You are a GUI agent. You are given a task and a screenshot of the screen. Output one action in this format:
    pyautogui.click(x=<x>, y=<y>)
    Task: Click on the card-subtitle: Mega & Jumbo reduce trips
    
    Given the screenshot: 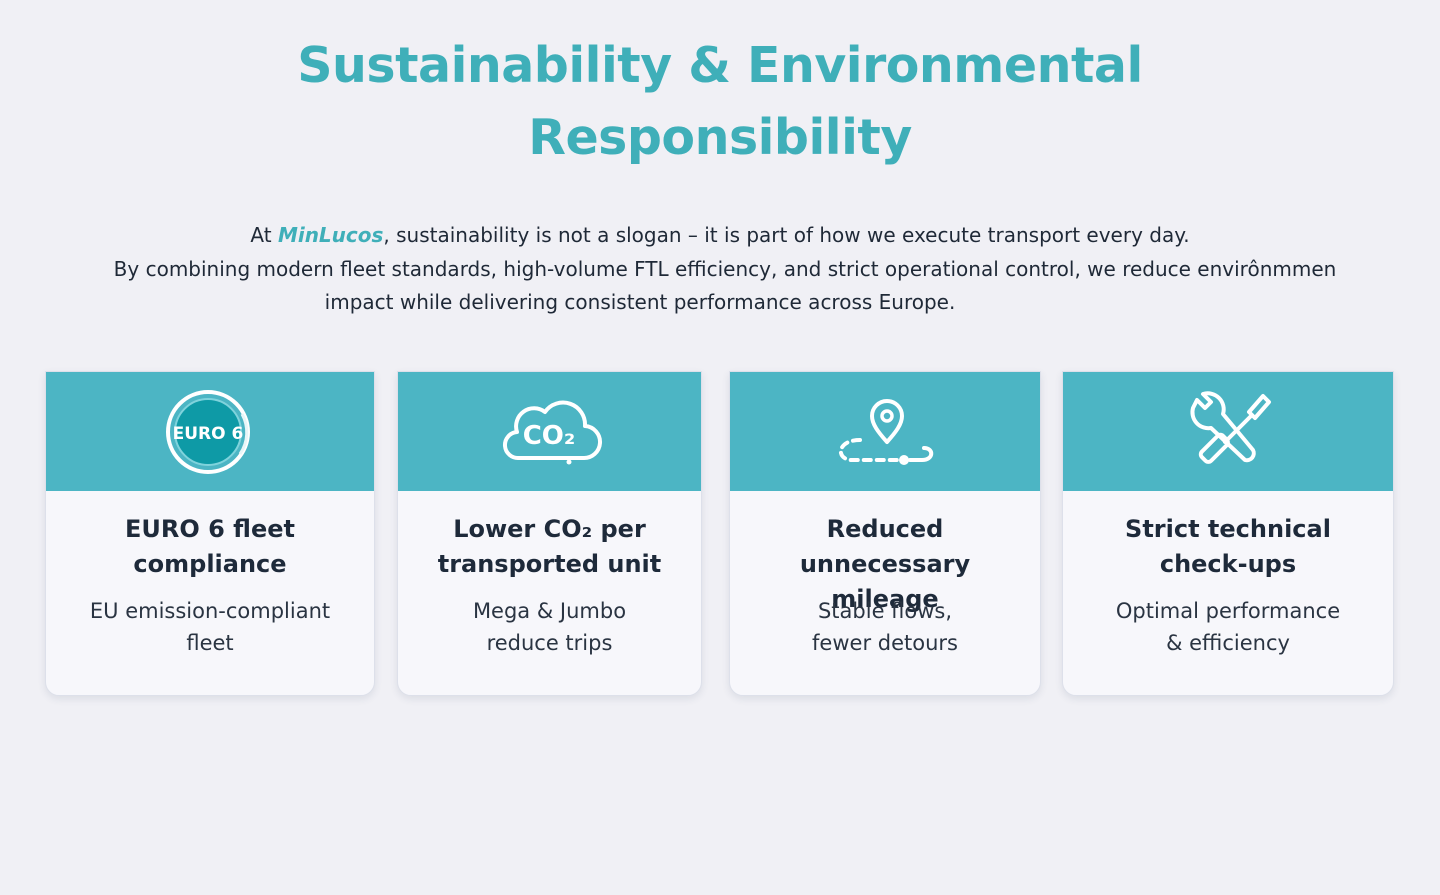 What is the action you would take?
    pyautogui.click(x=549, y=627)
    